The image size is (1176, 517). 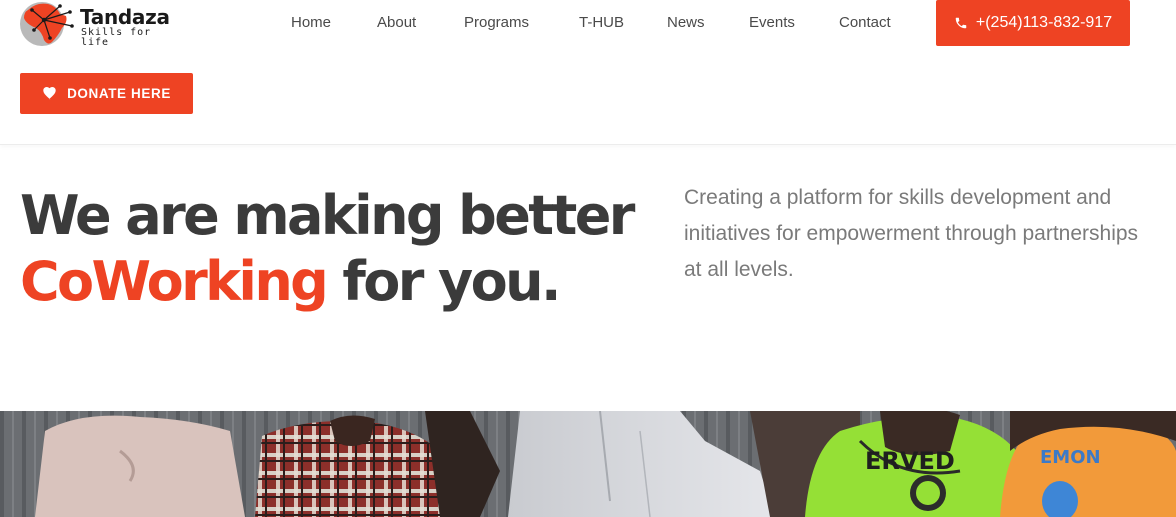 I want to click on headline-accent: CoWorking, so click(x=174, y=281).